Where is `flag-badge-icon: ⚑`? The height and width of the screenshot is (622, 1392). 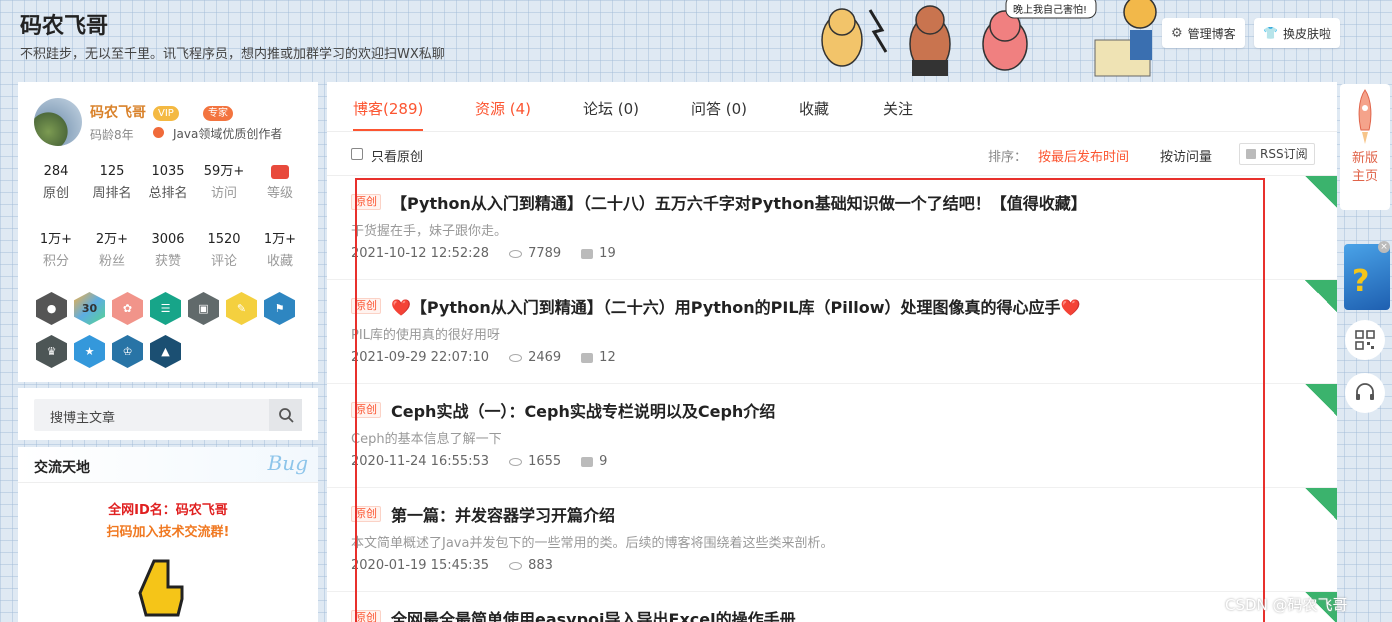
flag-badge-icon: ⚑ is located at coordinates (279, 308).